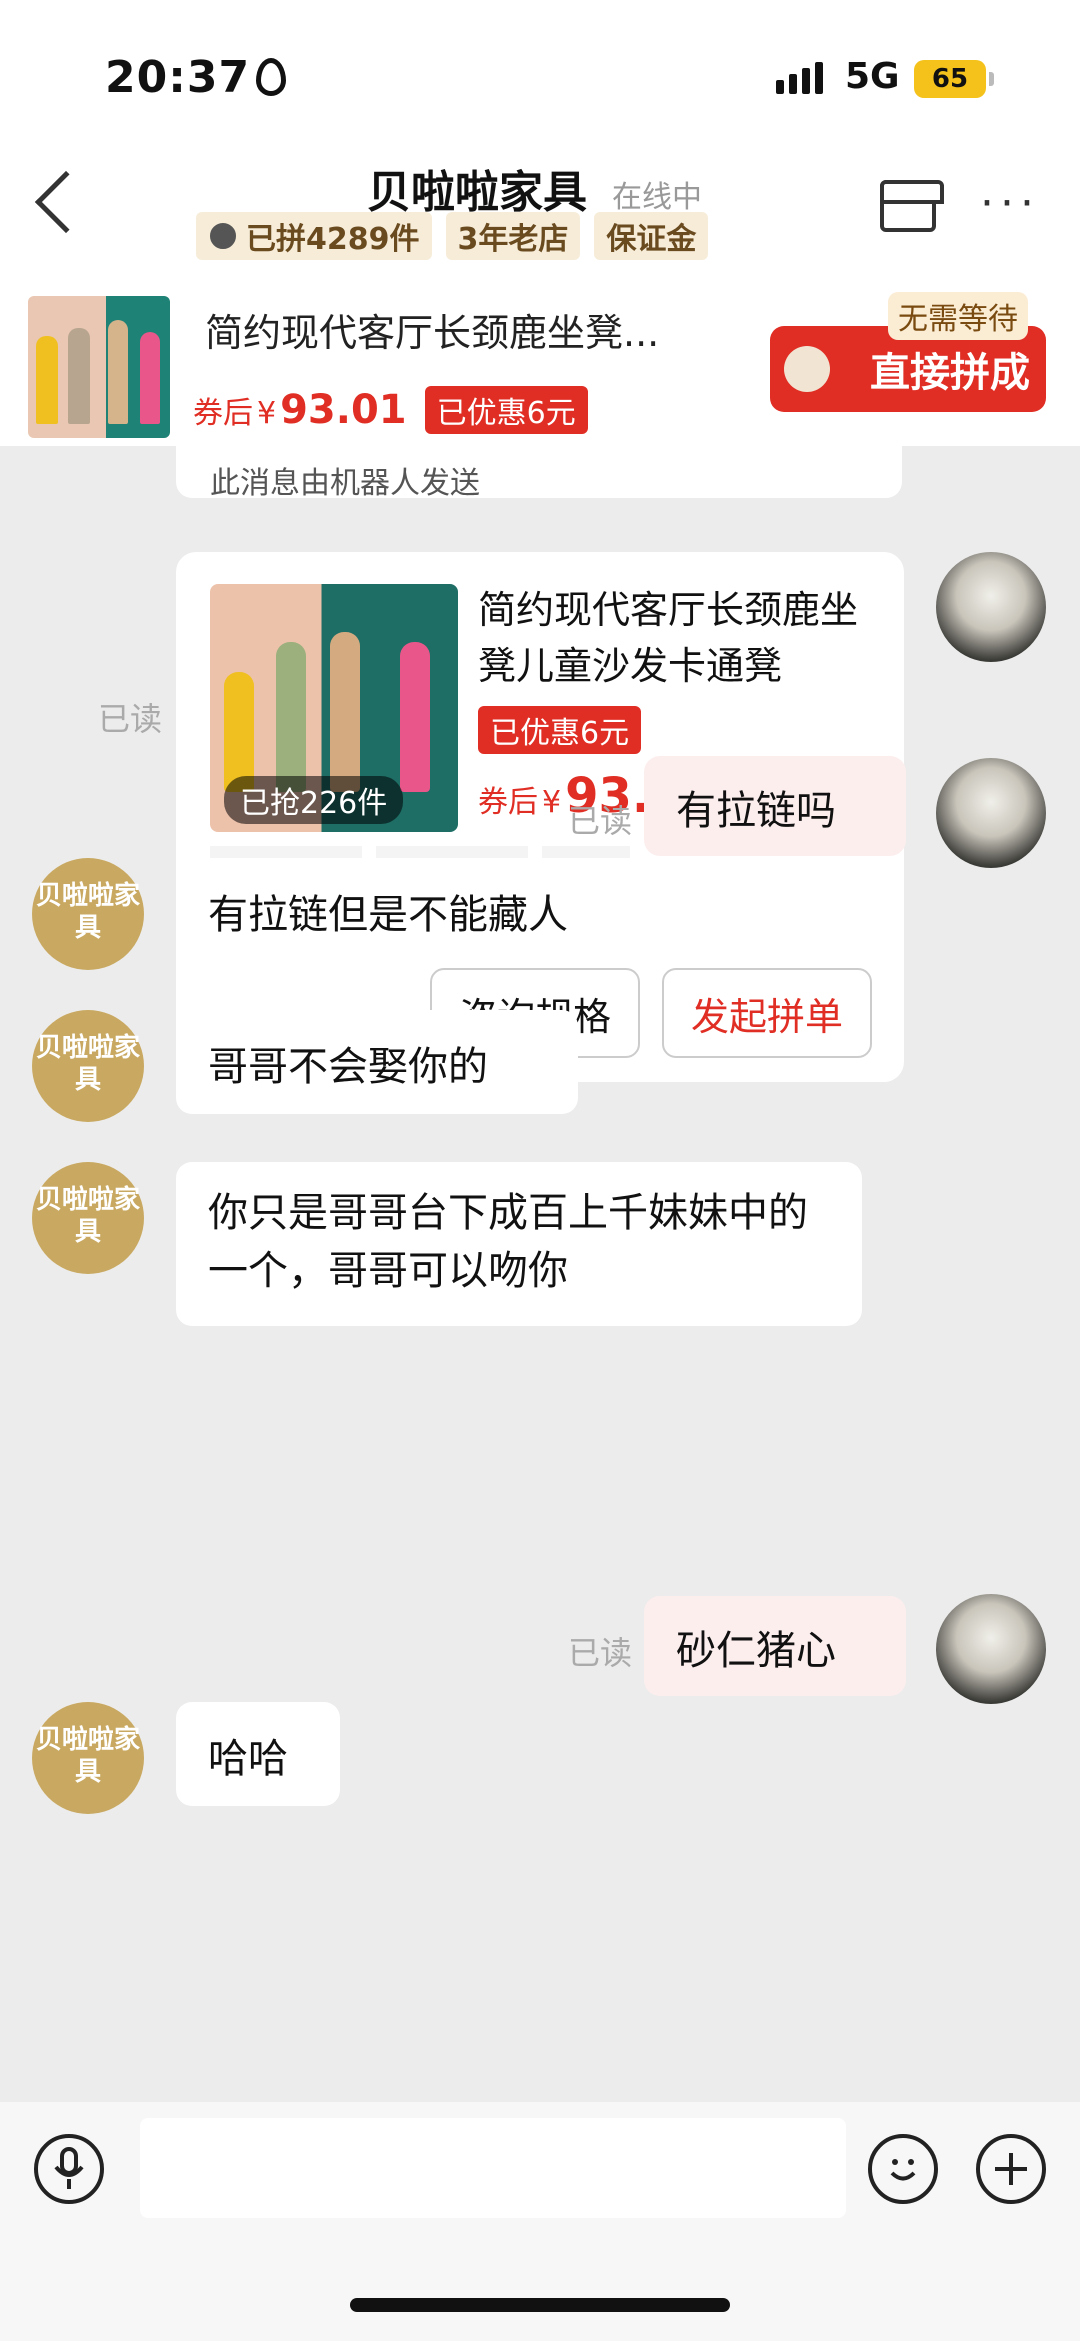  I want to click on system-message-text: 此消息由机器人发送, so click(345, 483).